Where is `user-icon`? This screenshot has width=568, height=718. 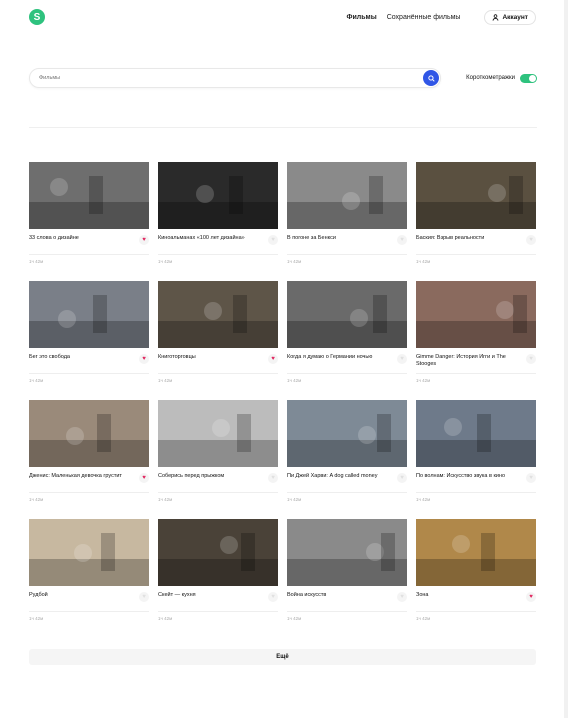
user-icon is located at coordinates (496, 17).